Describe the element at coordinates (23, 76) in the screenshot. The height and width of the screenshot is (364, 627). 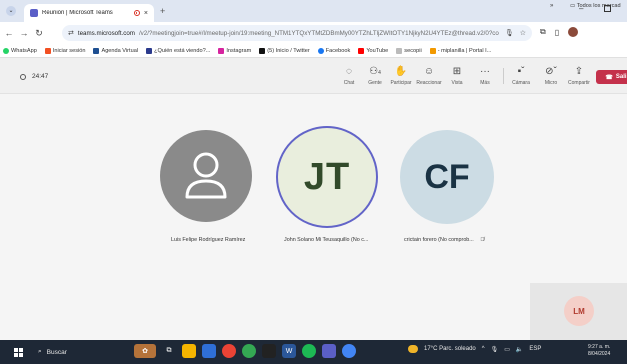
I see `shield-icon` at that location.